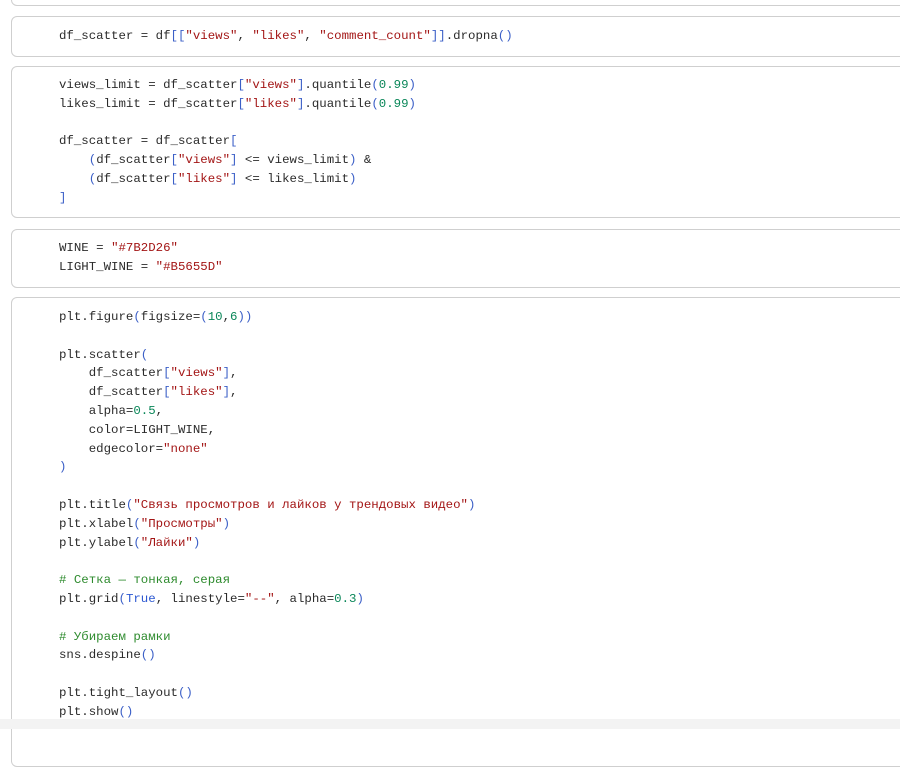 The image size is (900, 767). What do you see at coordinates (141, 248) in the screenshot?
I see `code-line: WINE = "#7B2D26"` at bounding box center [141, 248].